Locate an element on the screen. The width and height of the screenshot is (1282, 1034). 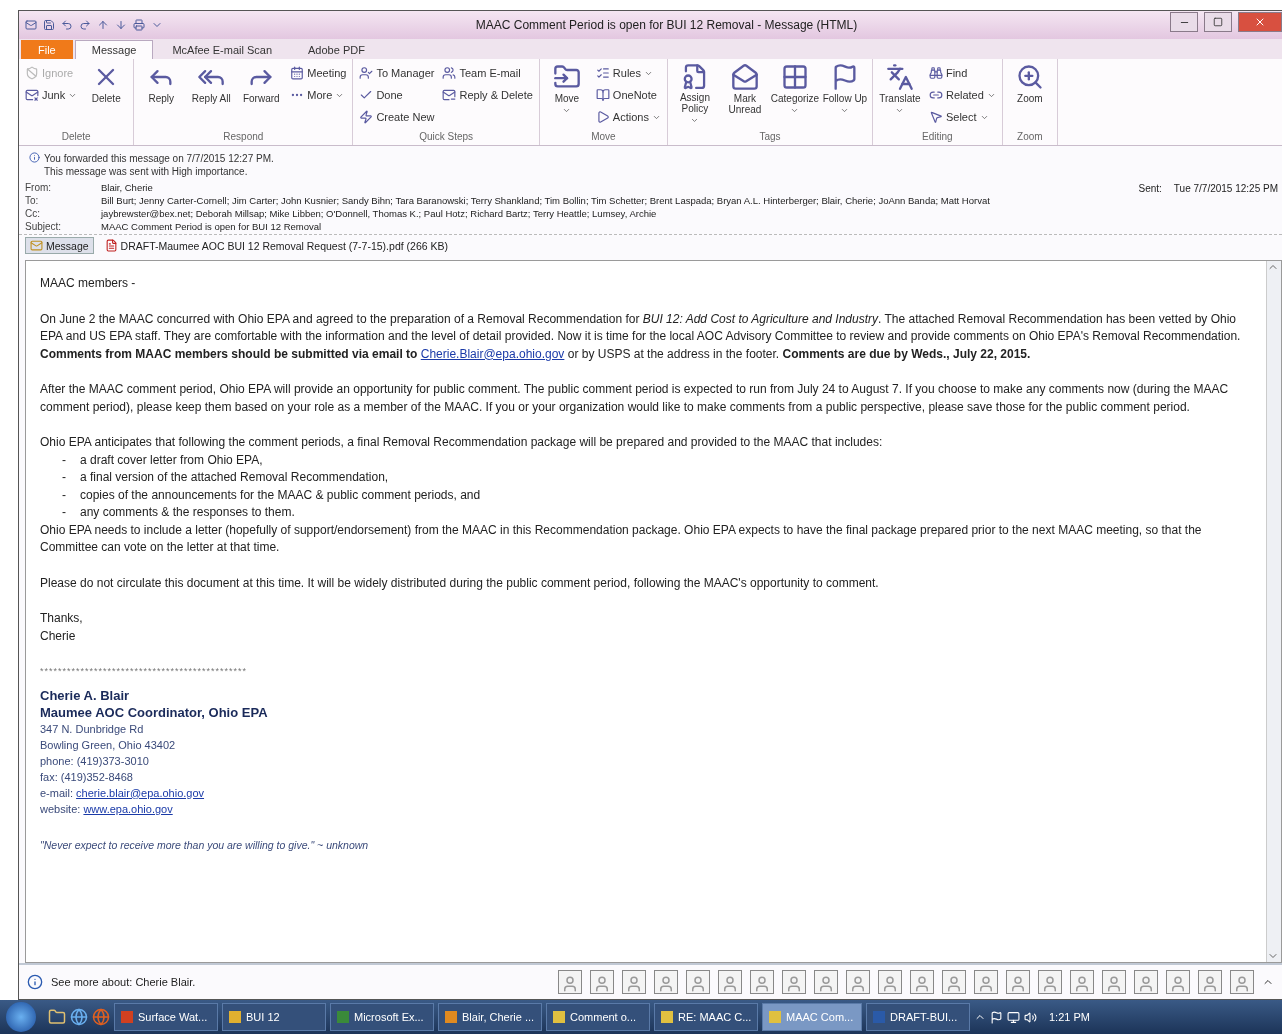
body-paragraph: After the MAAC comment period, Ohio EPA will provide an opportunity for public comment. The public comment period is expected to run from July 24 to August 7. If you choose to make any comments now (during the MAAC comment period), please keep them based on your role as a member of the MAAC. If you or your organization would like to make comments from a public perspective, please save those for the public comment period. is located at coordinates (635, 398).